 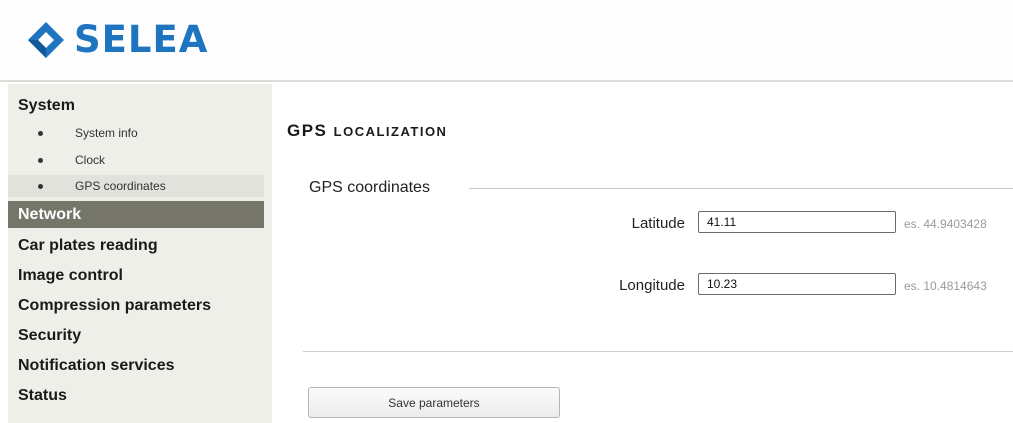 I want to click on brand-name: SELEA, so click(x=141, y=39).